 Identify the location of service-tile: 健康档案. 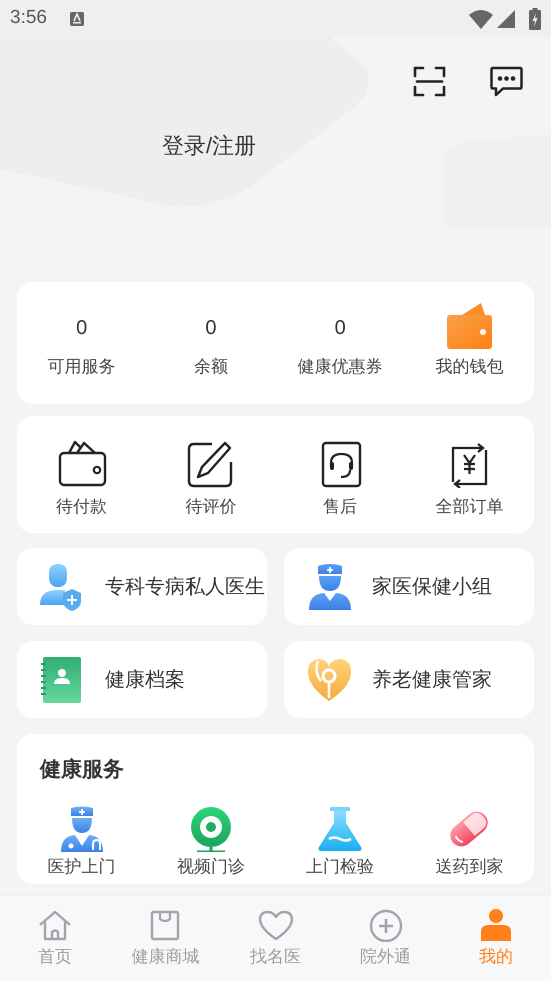
(142, 679).